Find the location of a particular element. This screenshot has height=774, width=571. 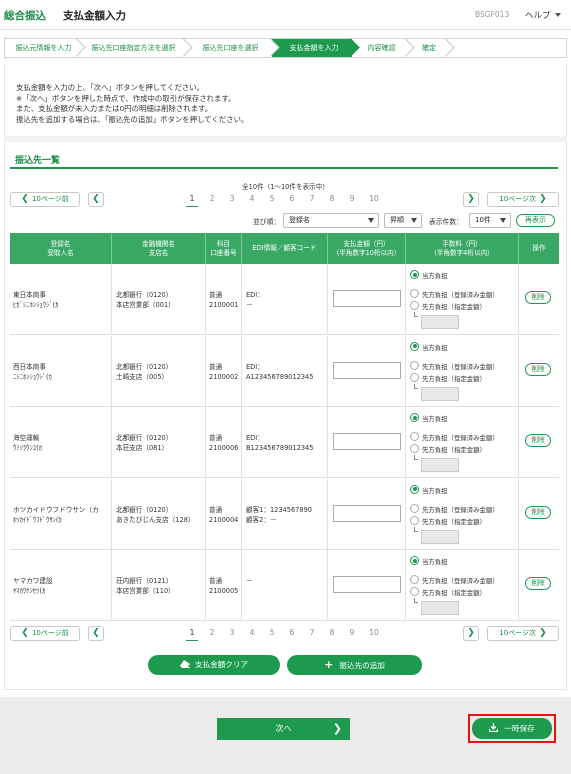

redisplay-button: 再表示 is located at coordinates (535, 220).